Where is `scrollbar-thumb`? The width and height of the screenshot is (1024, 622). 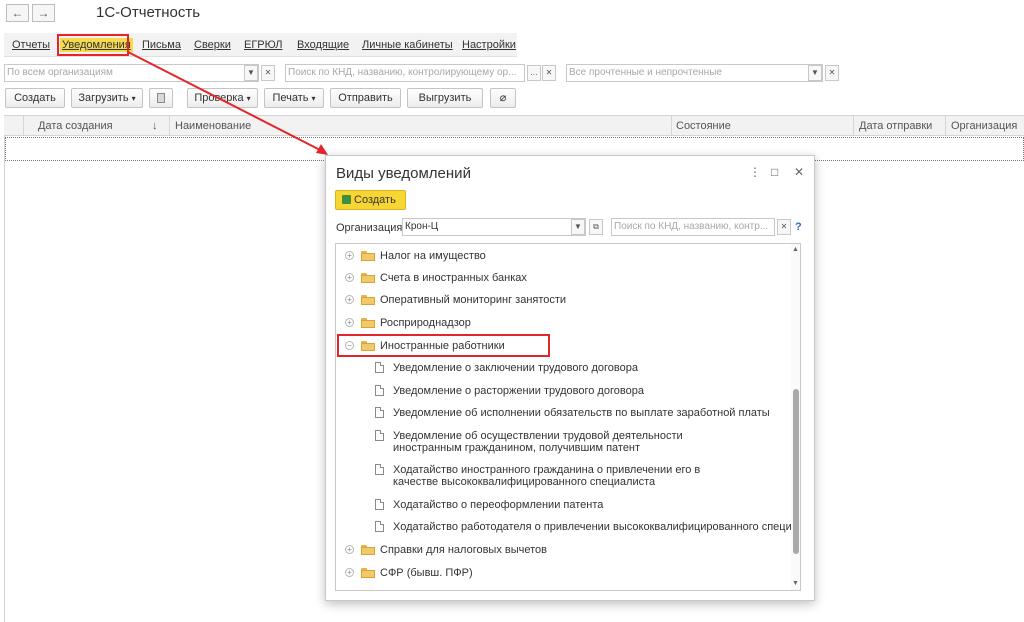 scrollbar-thumb is located at coordinates (796, 471).